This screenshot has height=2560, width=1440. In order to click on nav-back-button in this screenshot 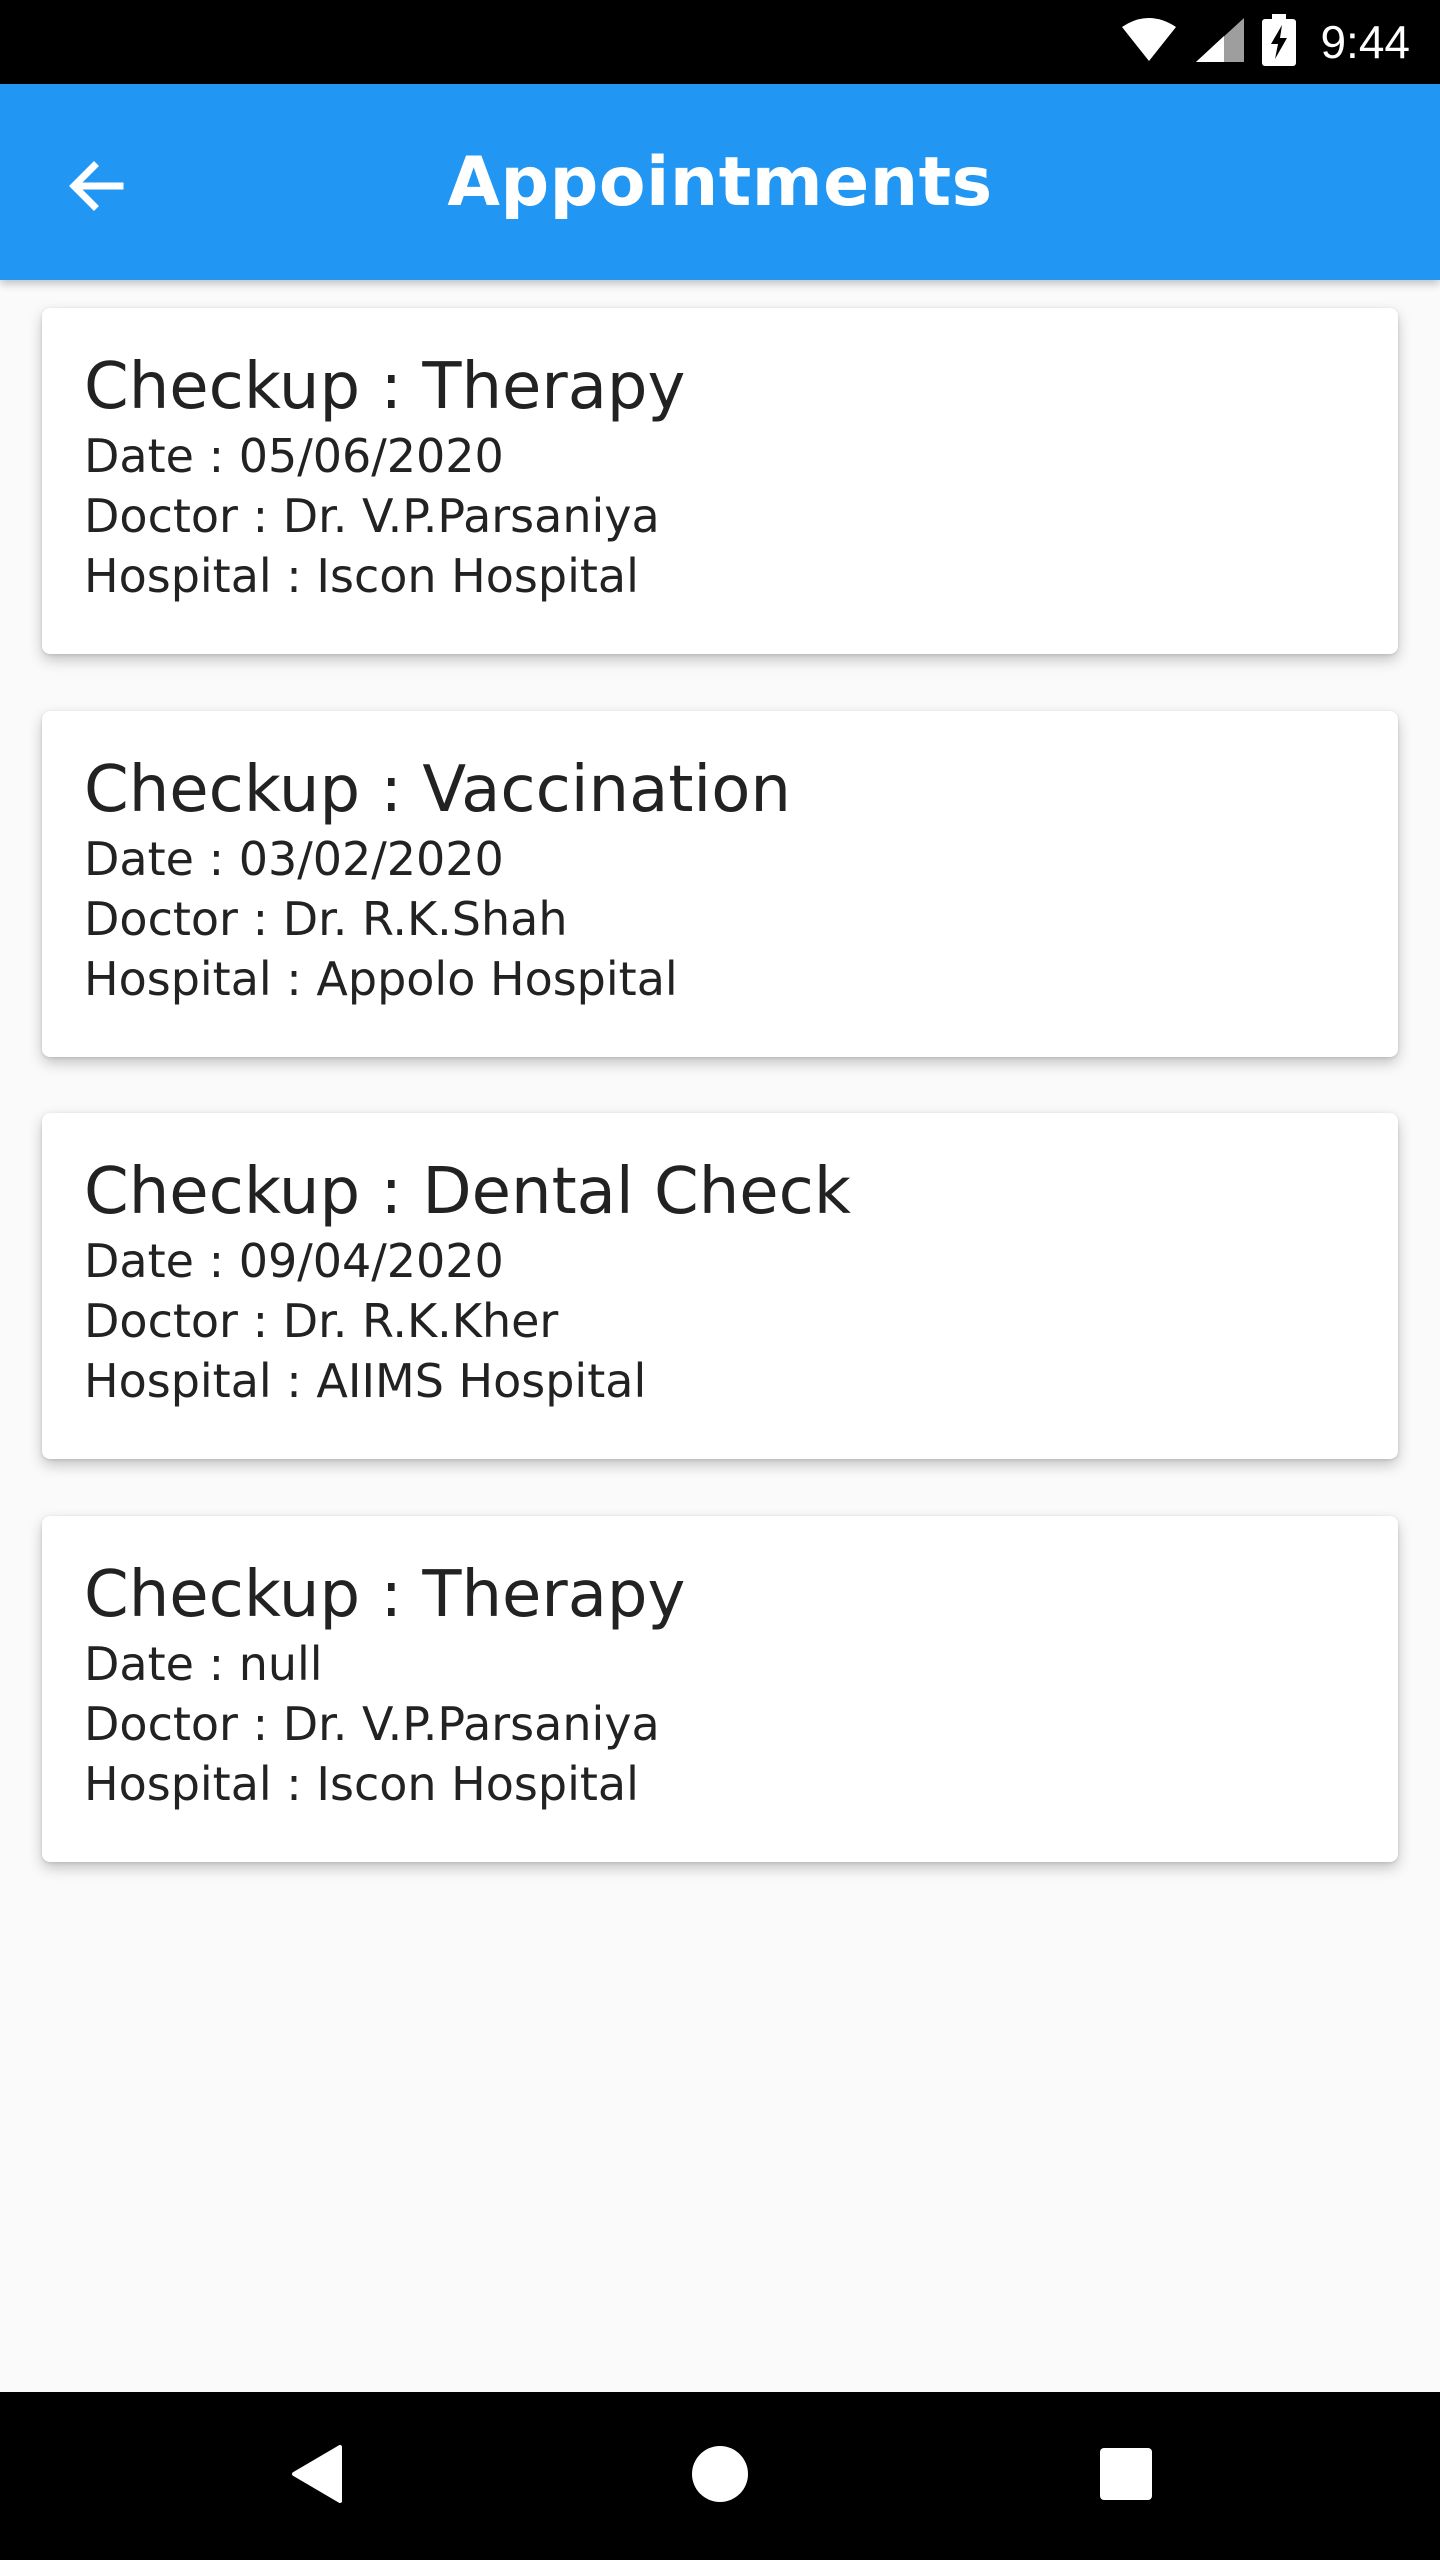, I will do `click(316, 2476)`.